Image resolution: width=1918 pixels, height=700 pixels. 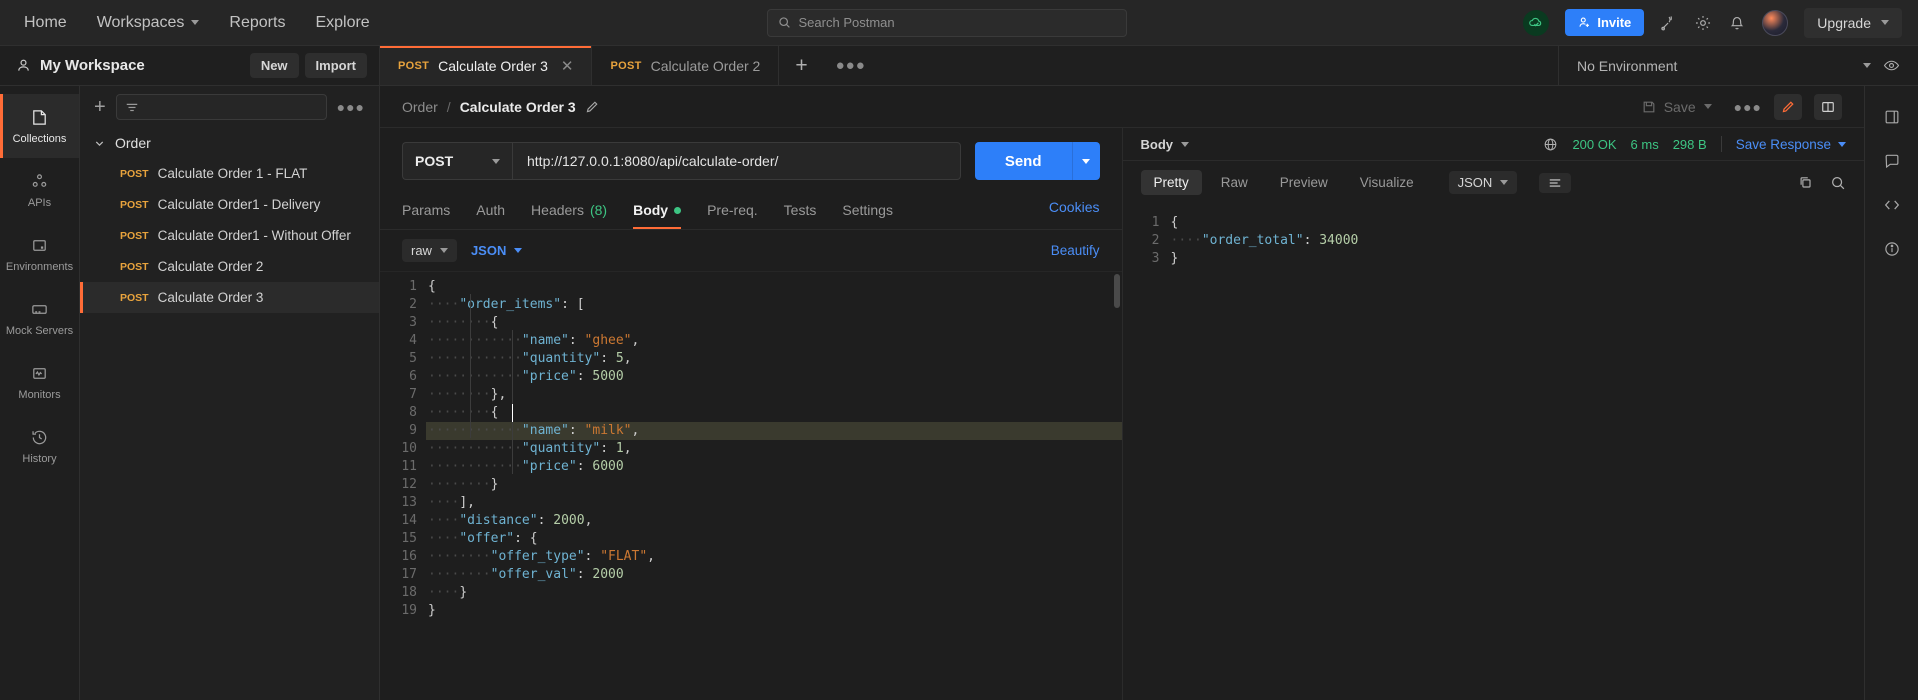 What do you see at coordinates (1828, 106) in the screenshot?
I see `layout-toggle-button` at bounding box center [1828, 106].